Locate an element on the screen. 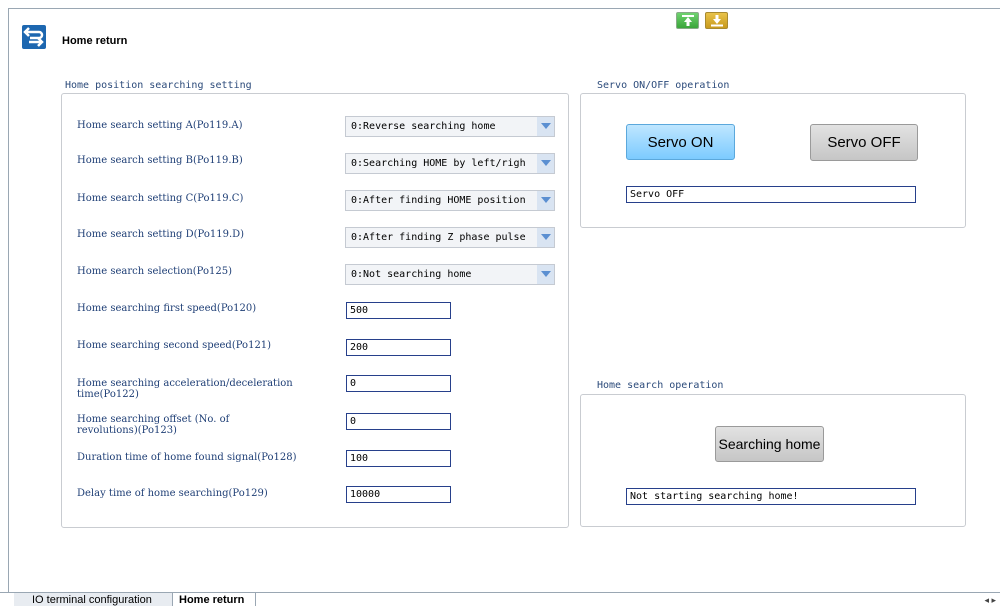  tab-home-return: Home return is located at coordinates (214, 599).